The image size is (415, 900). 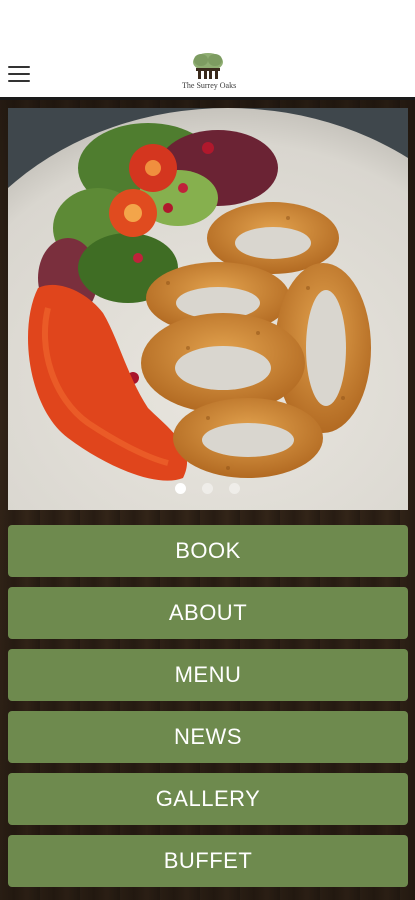 I want to click on gallery-button-label: GALLERY, so click(x=208, y=798).